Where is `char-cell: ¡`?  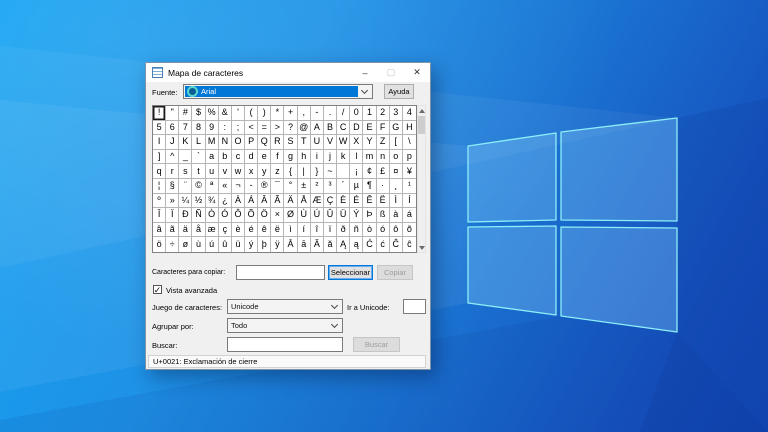 char-cell: ¡ is located at coordinates (357, 171).